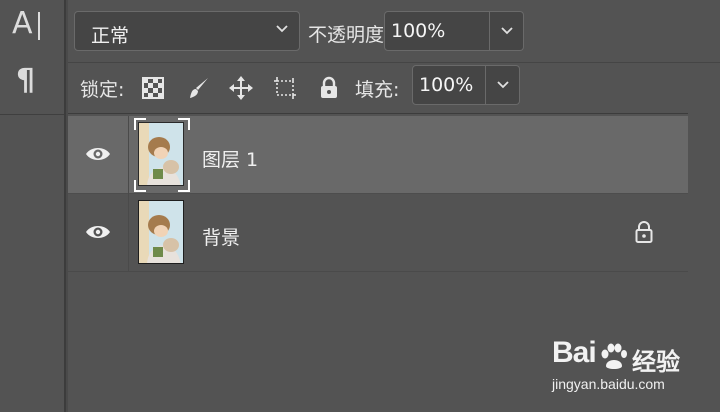 The height and width of the screenshot is (412, 720). Describe the element at coordinates (349, 35) in the screenshot. I see `opacity-label: 不透明度:` at that location.